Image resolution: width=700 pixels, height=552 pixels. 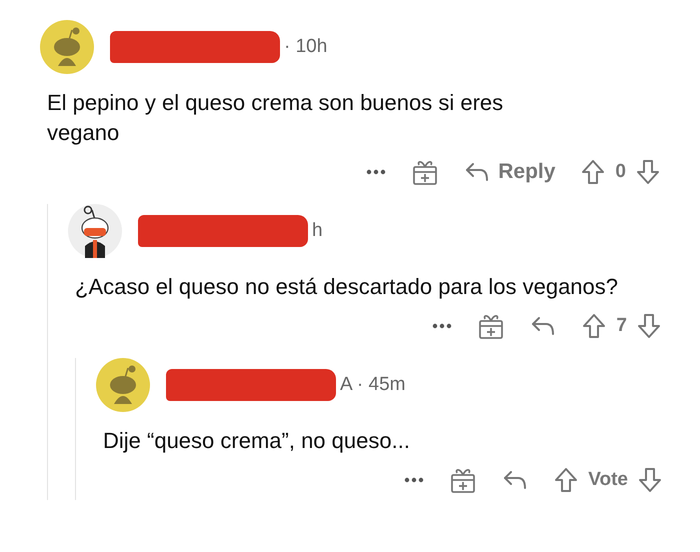 I want to click on vote-score: Vote, so click(x=608, y=480).